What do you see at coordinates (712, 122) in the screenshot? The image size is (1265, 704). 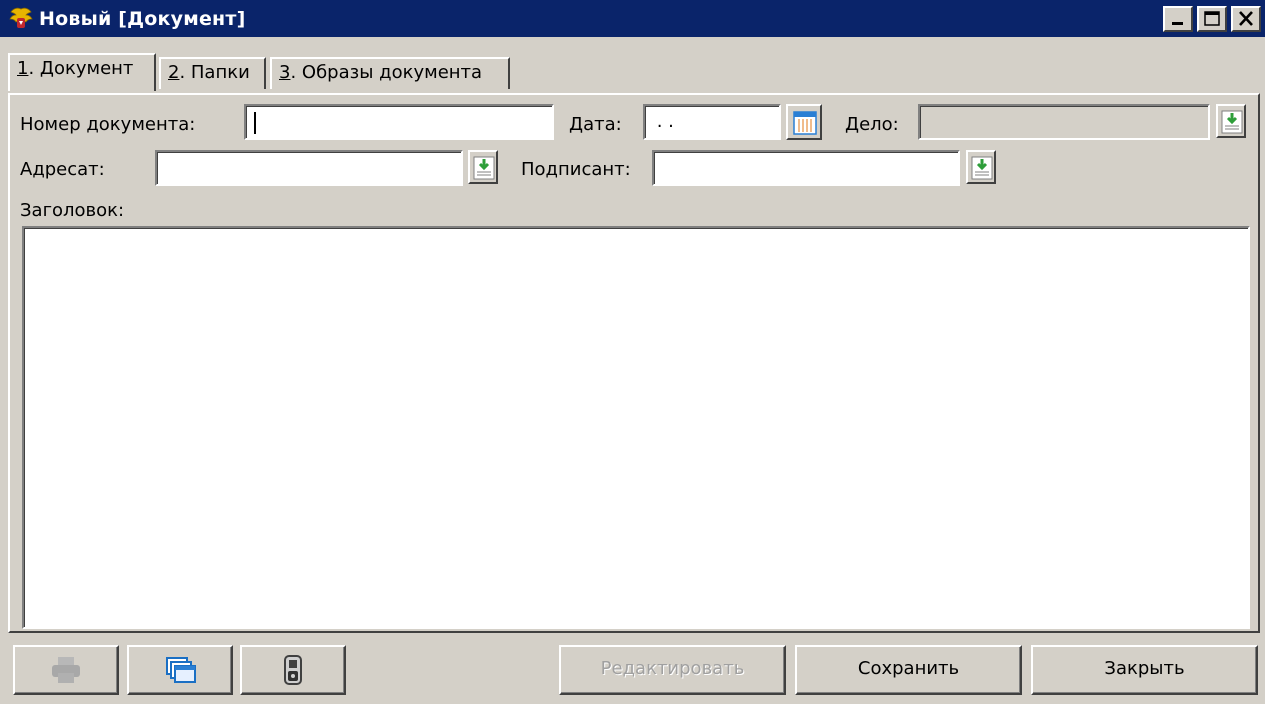 I see `date-input: . .` at bounding box center [712, 122].